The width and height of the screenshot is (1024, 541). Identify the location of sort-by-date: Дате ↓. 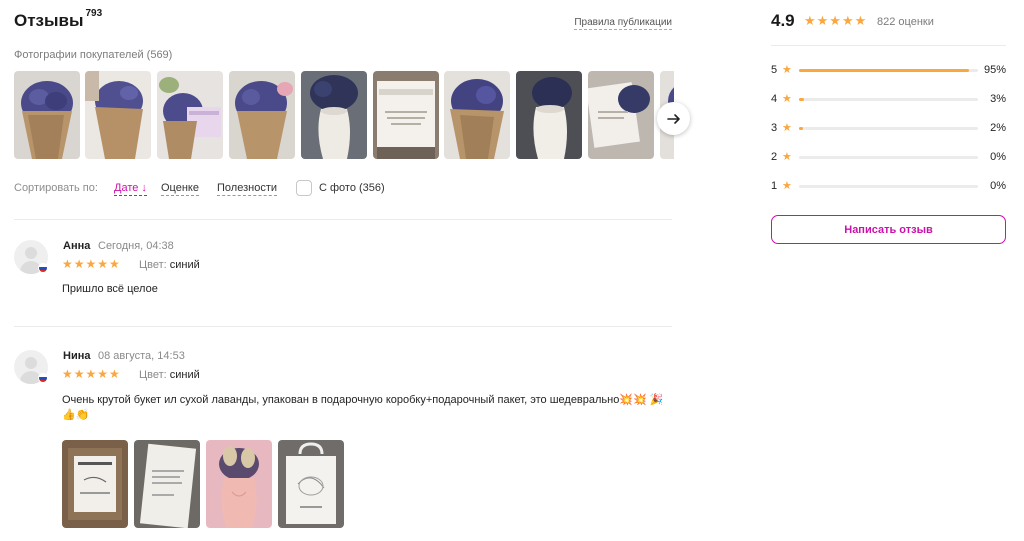
(130, 189).